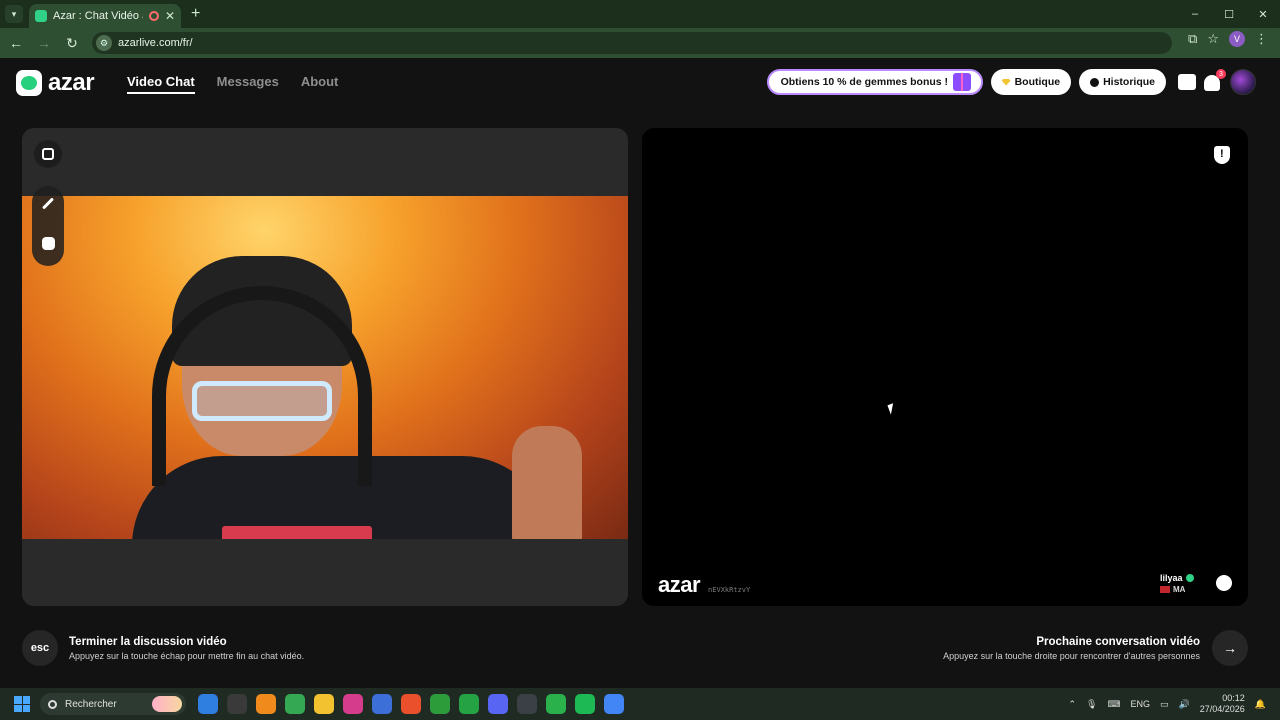  Describe the element at coordinates (1228, 39) in the screenshot. I see `address-bar-actions: ⧉ ☆ V ⋮` at that location.